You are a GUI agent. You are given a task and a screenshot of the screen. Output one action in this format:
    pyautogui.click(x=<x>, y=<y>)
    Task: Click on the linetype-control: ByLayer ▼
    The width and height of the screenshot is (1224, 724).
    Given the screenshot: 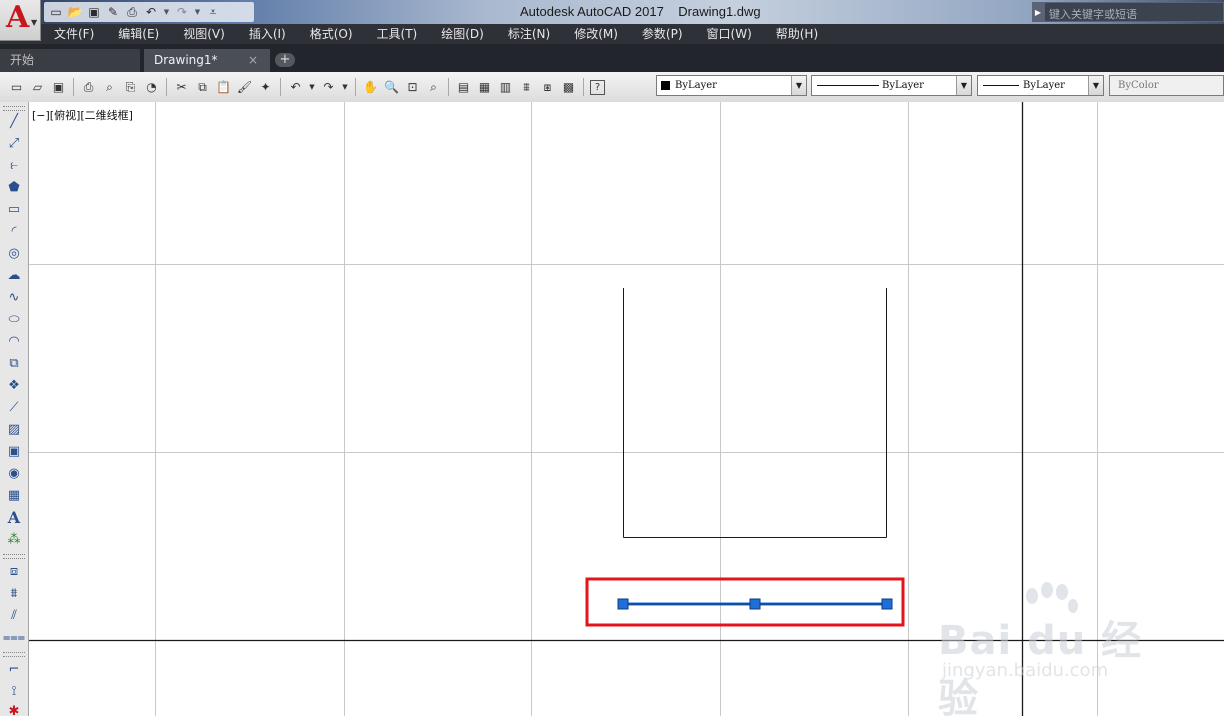 What is the action you would take?
    pyautogui.click(x=891, y=85)
    